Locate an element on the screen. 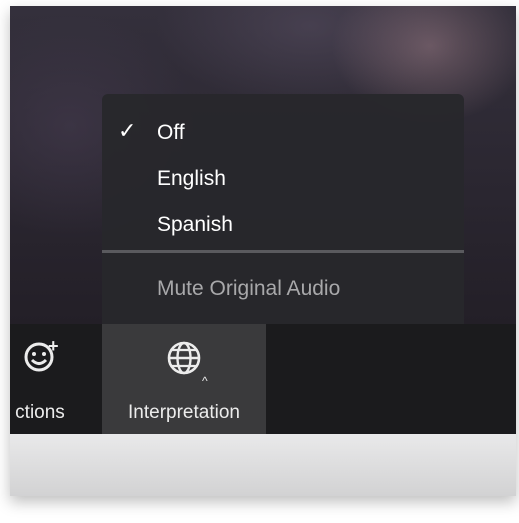 The height and width of the screenshot is (523, 519). menu-item-english: English is located at coordinates (283, 180).